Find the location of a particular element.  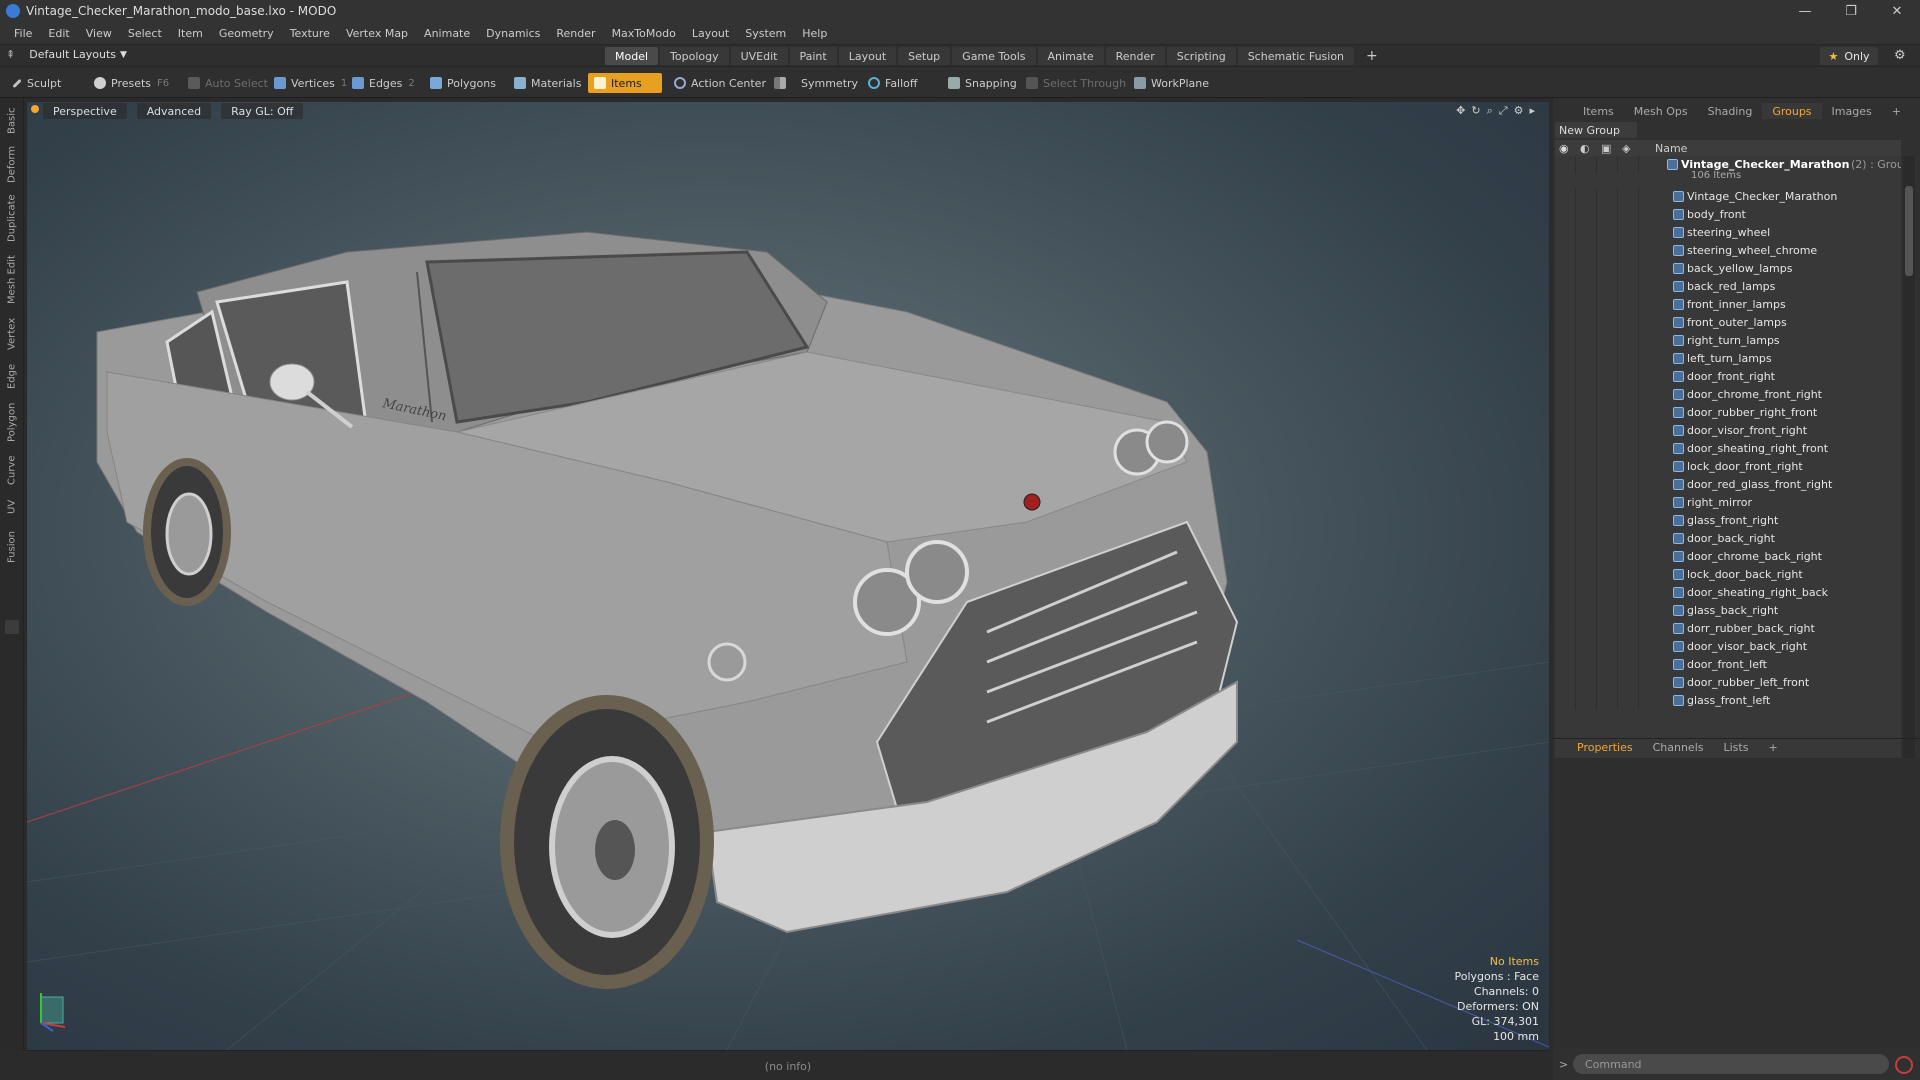

tab-paint: Paint is located at coordinates (813, 56).